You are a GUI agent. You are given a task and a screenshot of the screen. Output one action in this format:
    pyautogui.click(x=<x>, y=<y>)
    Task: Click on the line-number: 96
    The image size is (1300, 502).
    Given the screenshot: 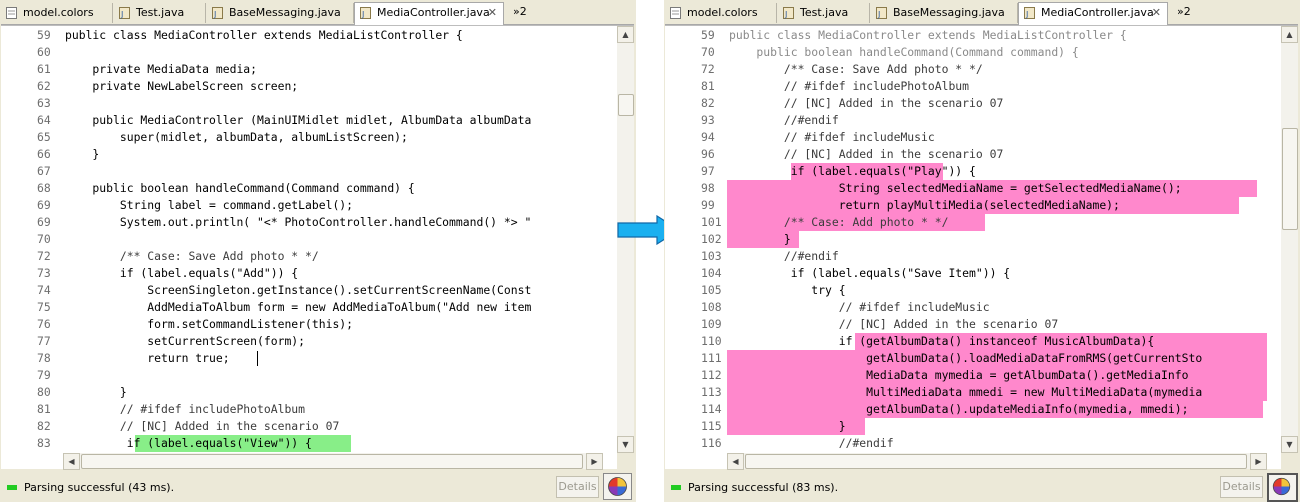 What is the action you would take?
    pyautogui.click(x=708, y=154)
    